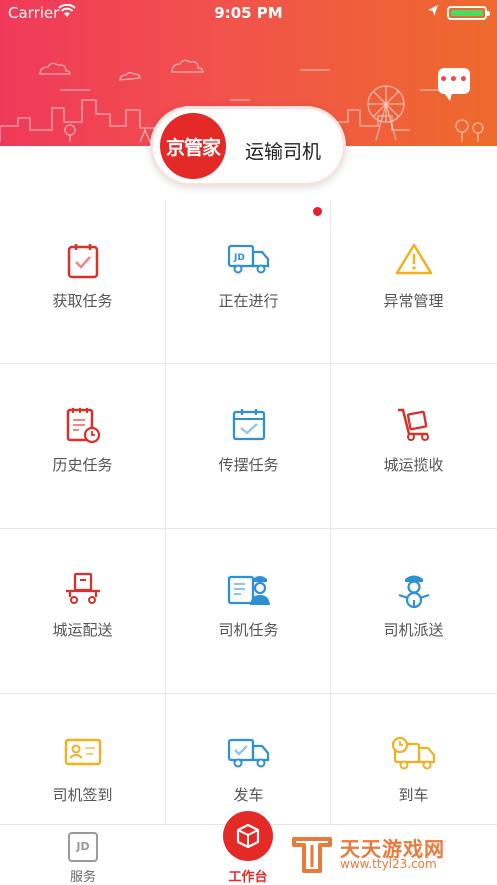 The image size is (497, 885). Describe the element at coordinates (468, 13) in the screenshot. I see `battery-icon` at that location.